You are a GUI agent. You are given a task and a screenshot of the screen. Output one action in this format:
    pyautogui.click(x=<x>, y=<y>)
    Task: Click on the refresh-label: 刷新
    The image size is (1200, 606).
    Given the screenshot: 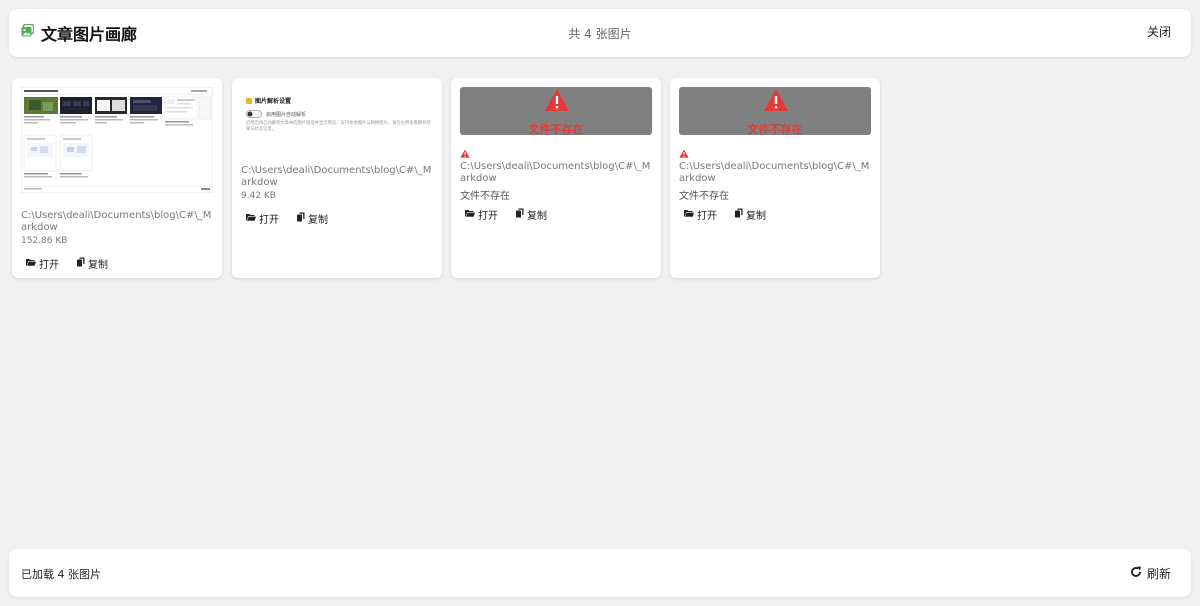 What is the action you would take?
    pyautogui.click(x=1158, y=574)
    